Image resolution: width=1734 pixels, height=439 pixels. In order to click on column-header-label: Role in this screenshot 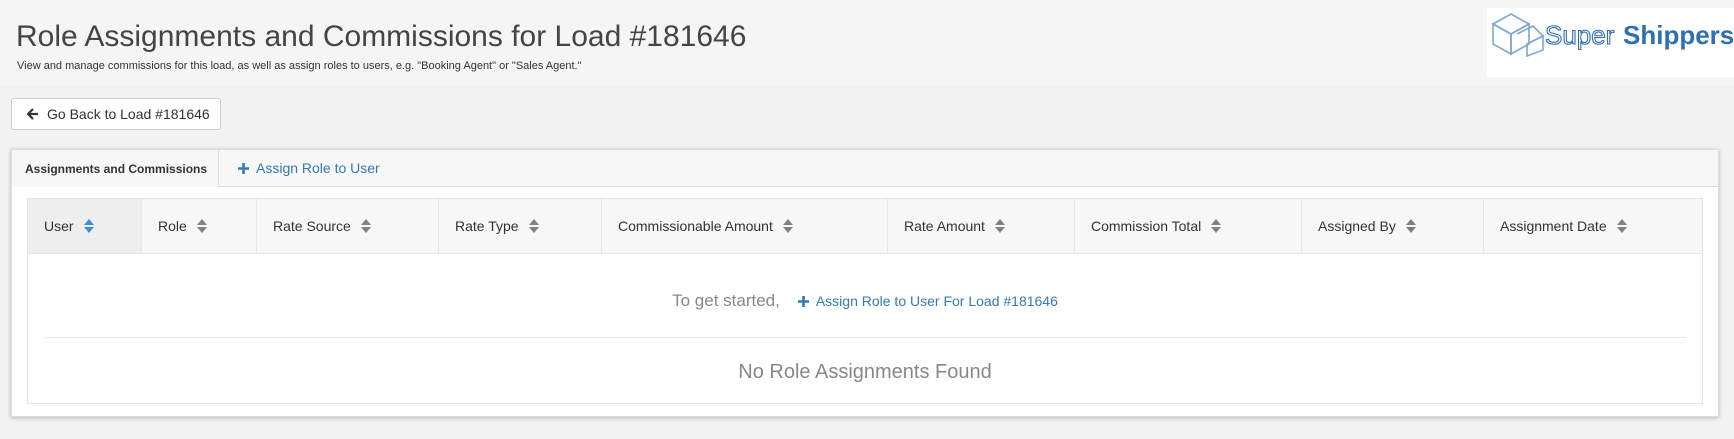, I will do `click(172, 226)`.